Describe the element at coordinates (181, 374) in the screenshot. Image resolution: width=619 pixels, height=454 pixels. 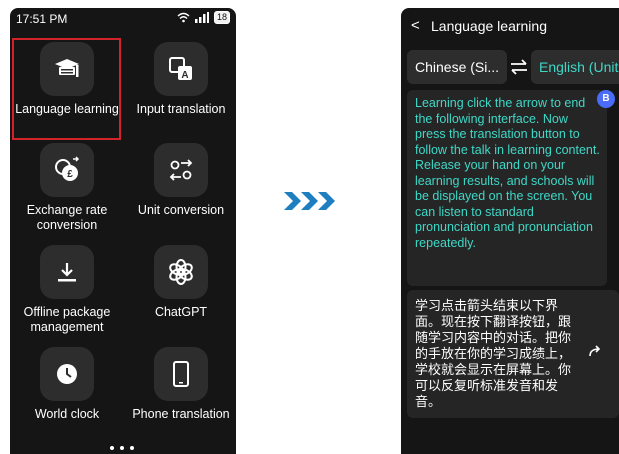
I see `phone-icon` at that location.